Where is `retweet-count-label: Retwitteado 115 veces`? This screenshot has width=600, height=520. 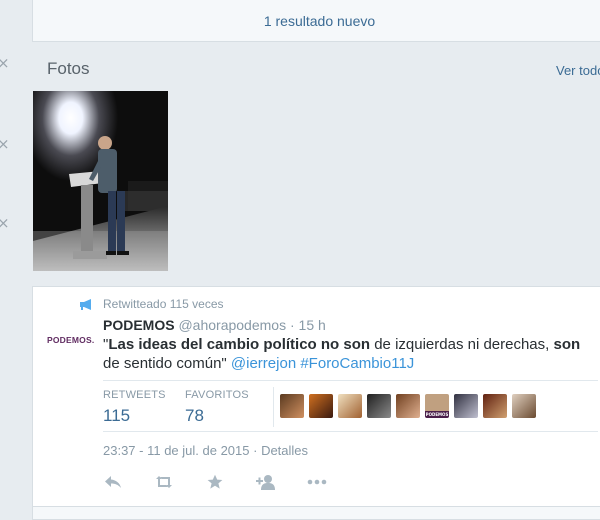
retweet-count-label: Retwitteado 115 veces is located at coordinates (163, 304).